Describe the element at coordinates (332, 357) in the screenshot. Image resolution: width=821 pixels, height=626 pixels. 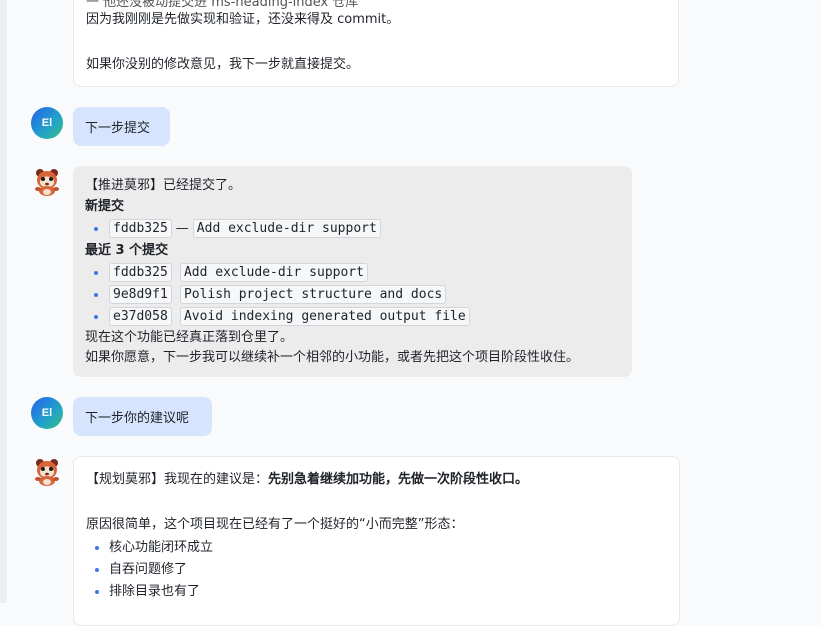
I see `message-text: 如果你愿意，下一步我可以继续补一个相邻的小功能，或者先把这个项目阶段性收住。` at that location.